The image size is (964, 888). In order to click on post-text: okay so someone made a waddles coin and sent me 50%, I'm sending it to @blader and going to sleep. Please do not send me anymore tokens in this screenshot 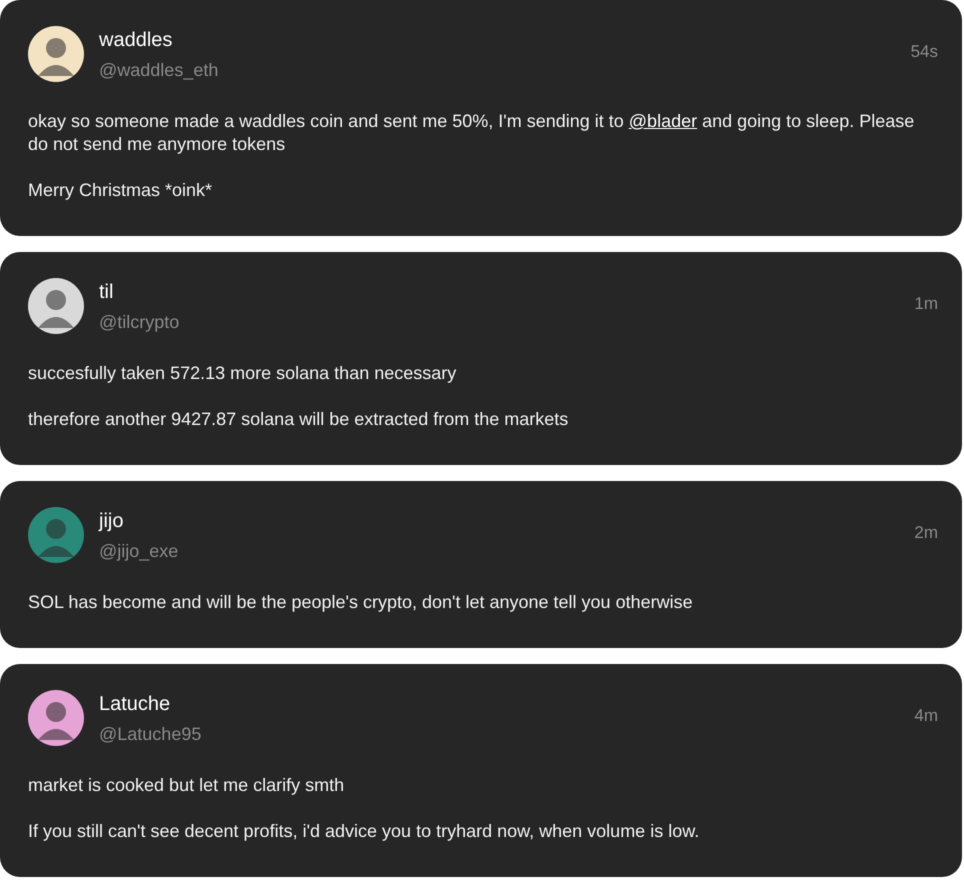, I will do `click(472, 133)`.